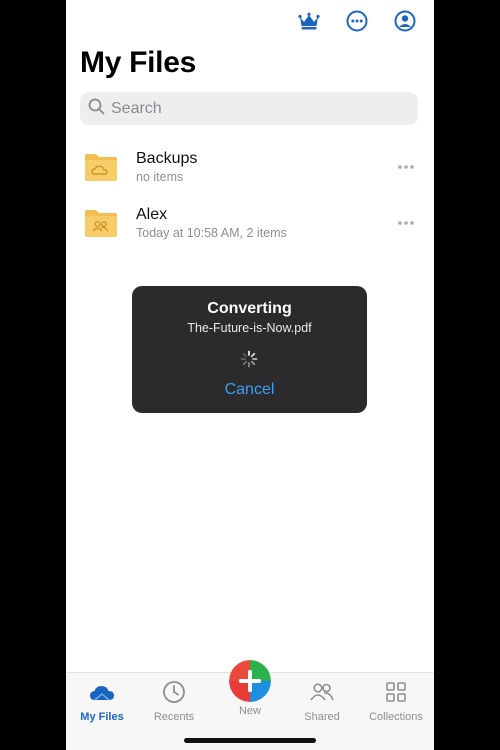  I want to click on tab-recents: Recents, so click(174, 701).